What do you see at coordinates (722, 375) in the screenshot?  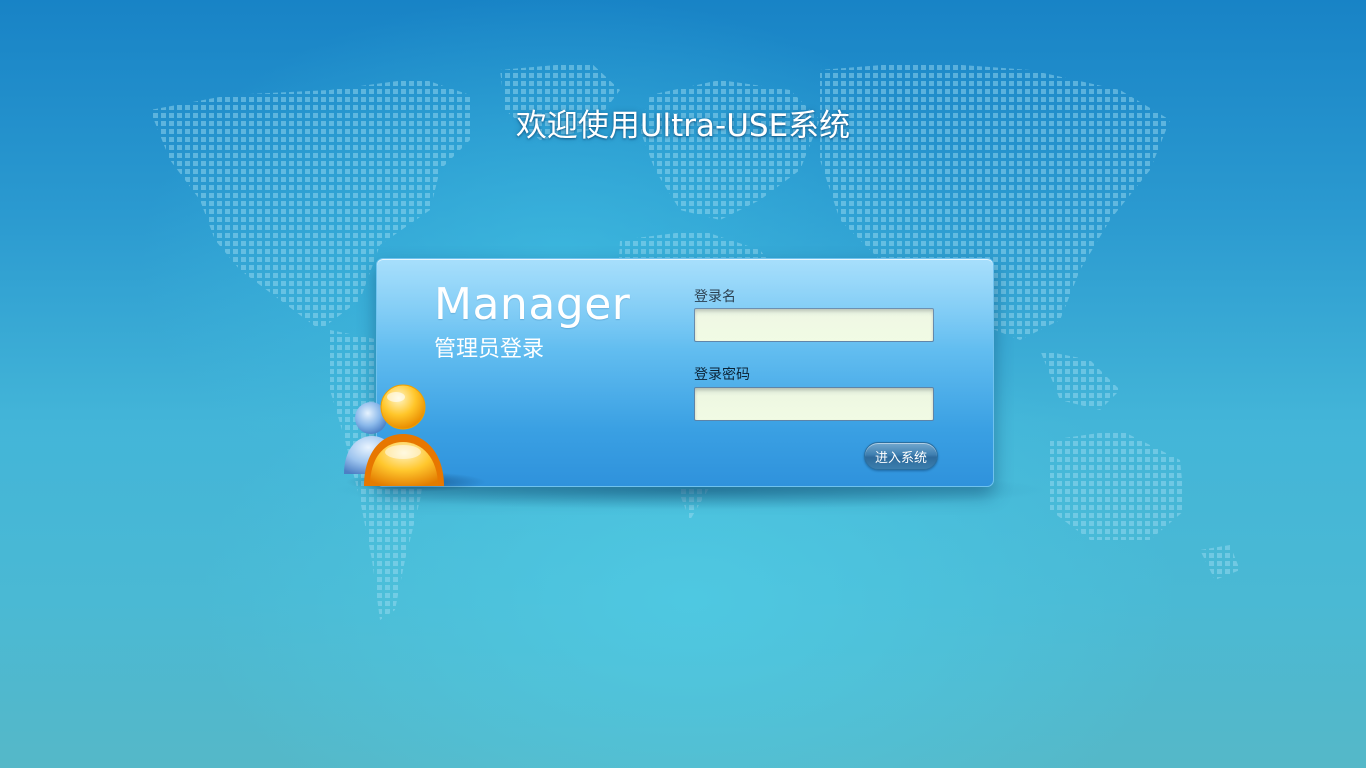 I see `password-label: 登录密码` at bounding box center [722, 375].